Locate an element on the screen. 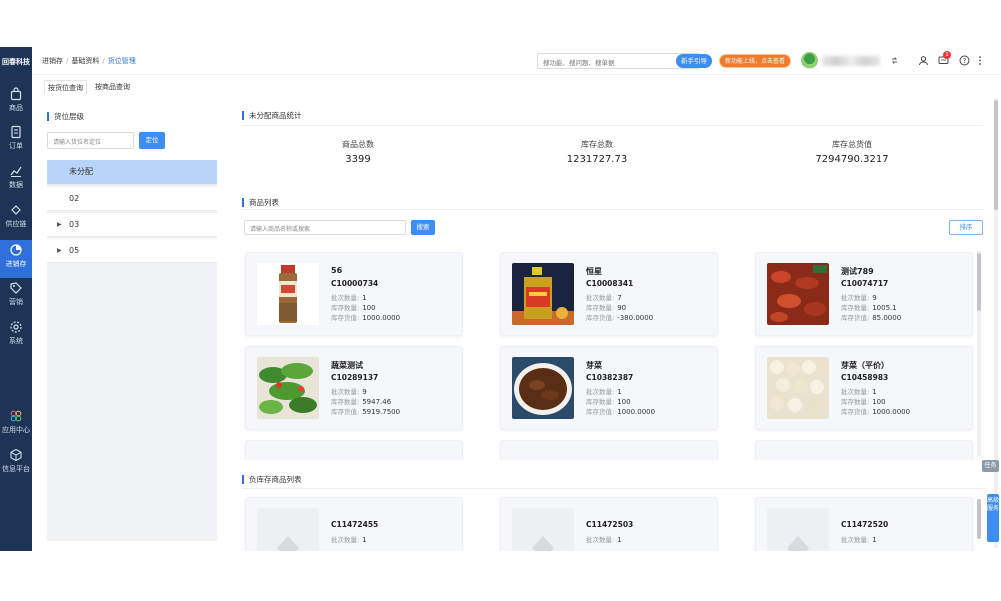  nav-item-supply-chain: 供应链 is located at coordinates (16, 221).